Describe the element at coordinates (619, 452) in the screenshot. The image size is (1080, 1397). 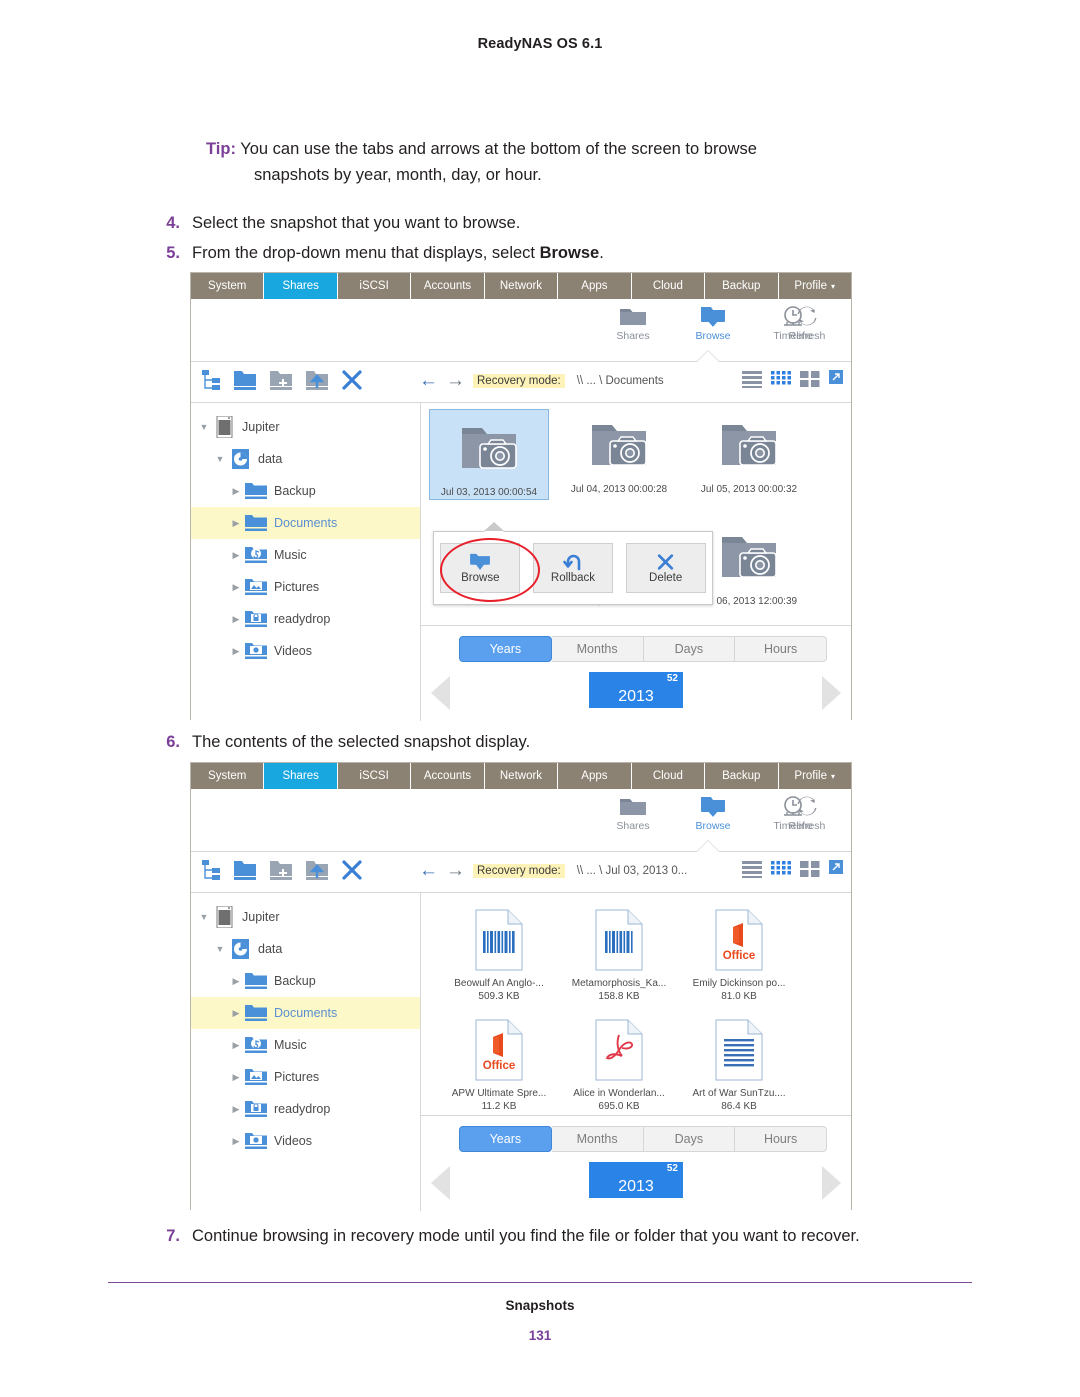
I see `snapshot-item: Jul 04, 2013 00:00:28` at that location.